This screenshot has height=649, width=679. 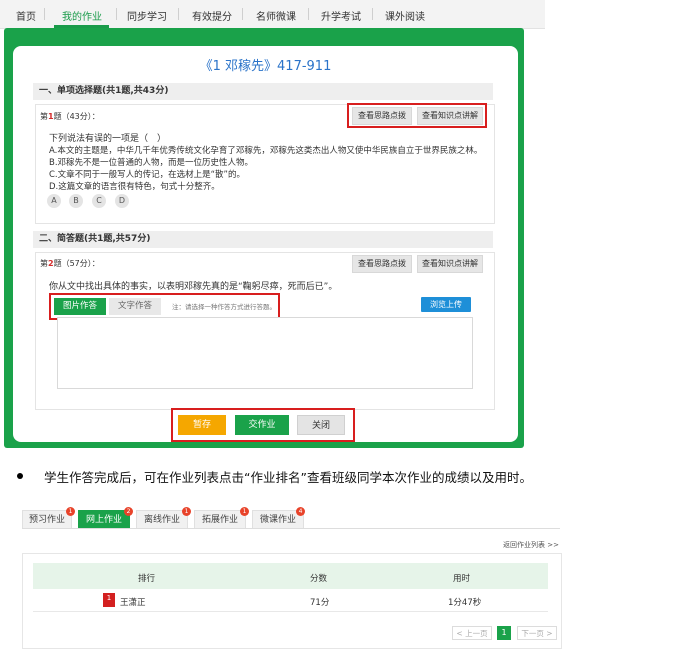 What do you see at coordinates (128, 511) in the screenshot?
I see `tab-badge: 2` at bounding box center [128, 511].